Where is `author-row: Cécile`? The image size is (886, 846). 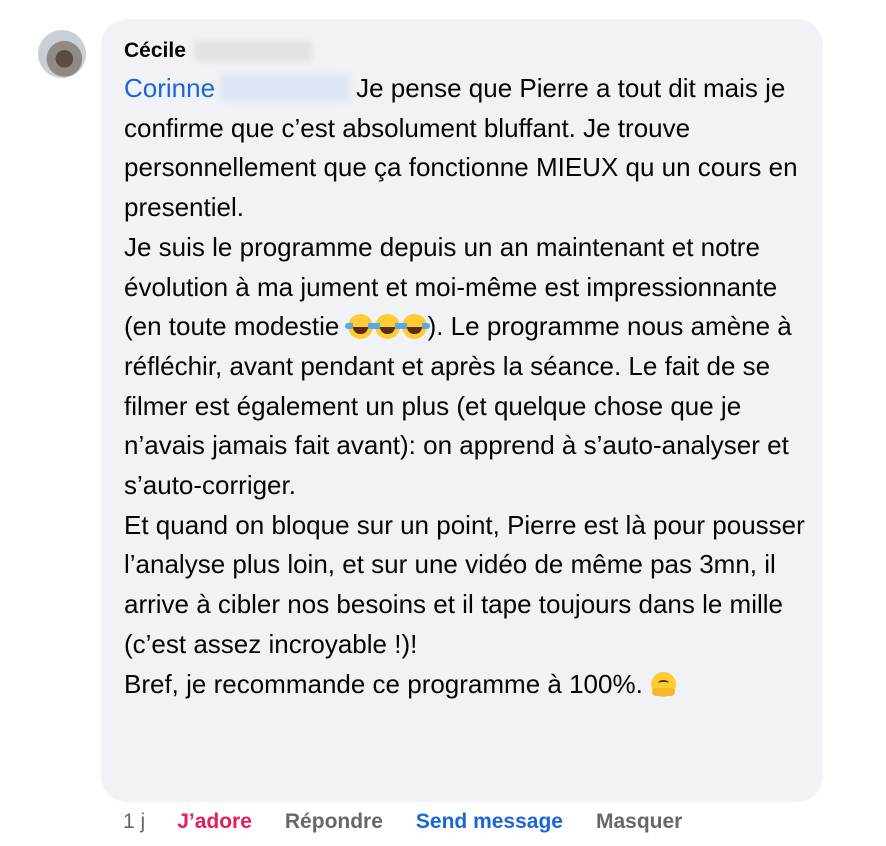 author-row: Cécile is located at coordinates (218, 51).